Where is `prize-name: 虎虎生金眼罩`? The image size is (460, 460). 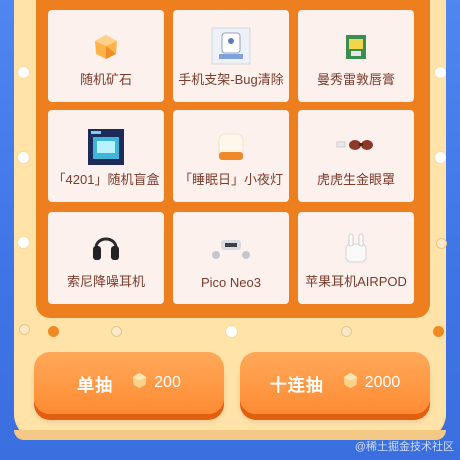
prize-name: 虎虎生金眼罩 is located at coordinates (355, 179).